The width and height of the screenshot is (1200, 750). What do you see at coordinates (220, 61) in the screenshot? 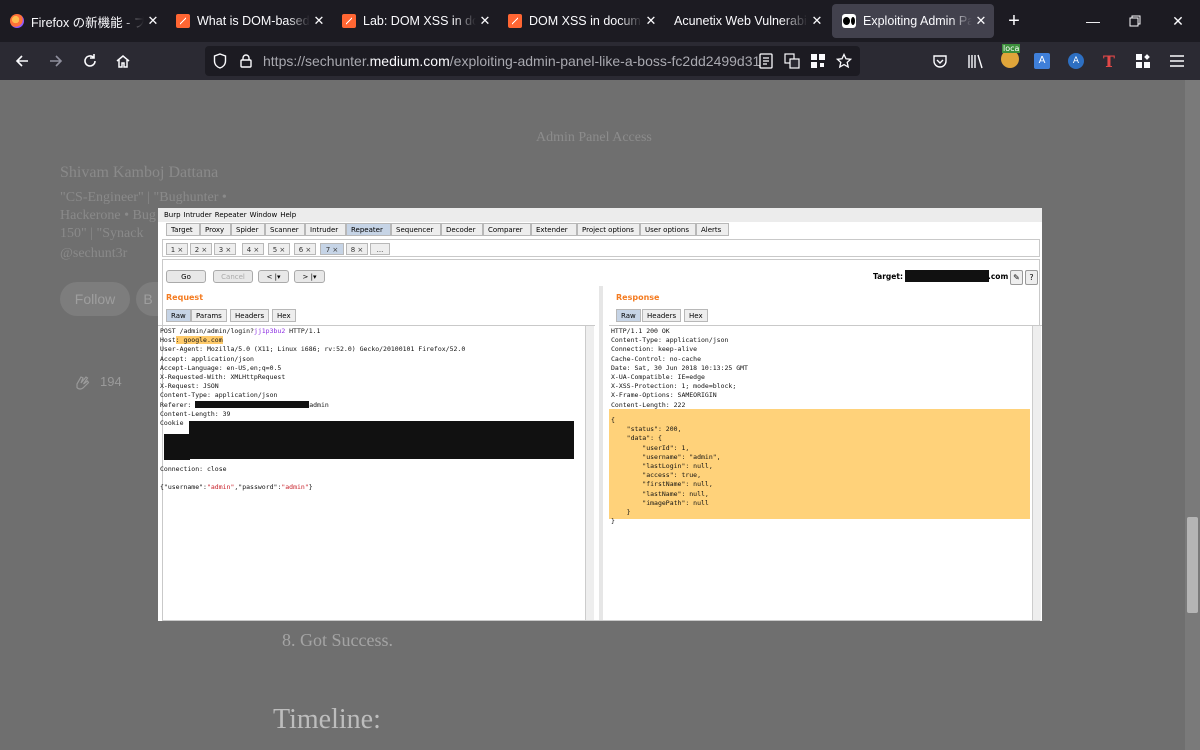
I see `shield-icon` at bounding box center [220, 61].